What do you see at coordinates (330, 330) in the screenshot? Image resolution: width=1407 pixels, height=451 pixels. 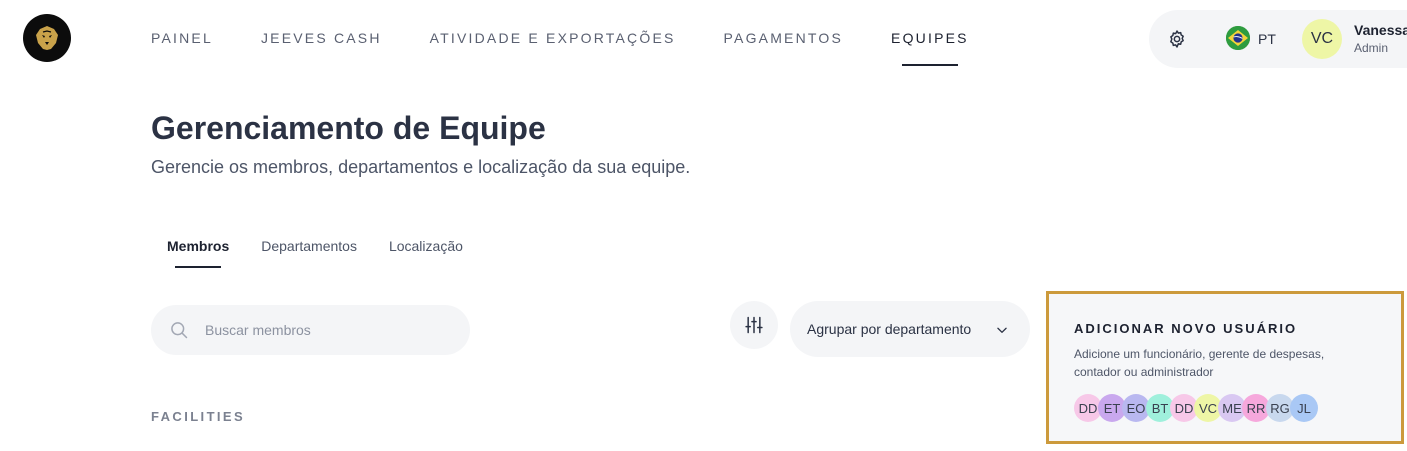 I see `search-input` at bounding box center [330, 330].